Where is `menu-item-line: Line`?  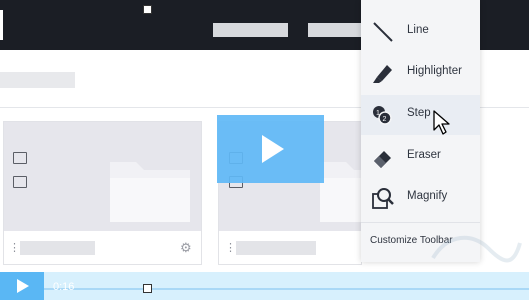 menu-item-line: Line is located at coordinates (420, 32).